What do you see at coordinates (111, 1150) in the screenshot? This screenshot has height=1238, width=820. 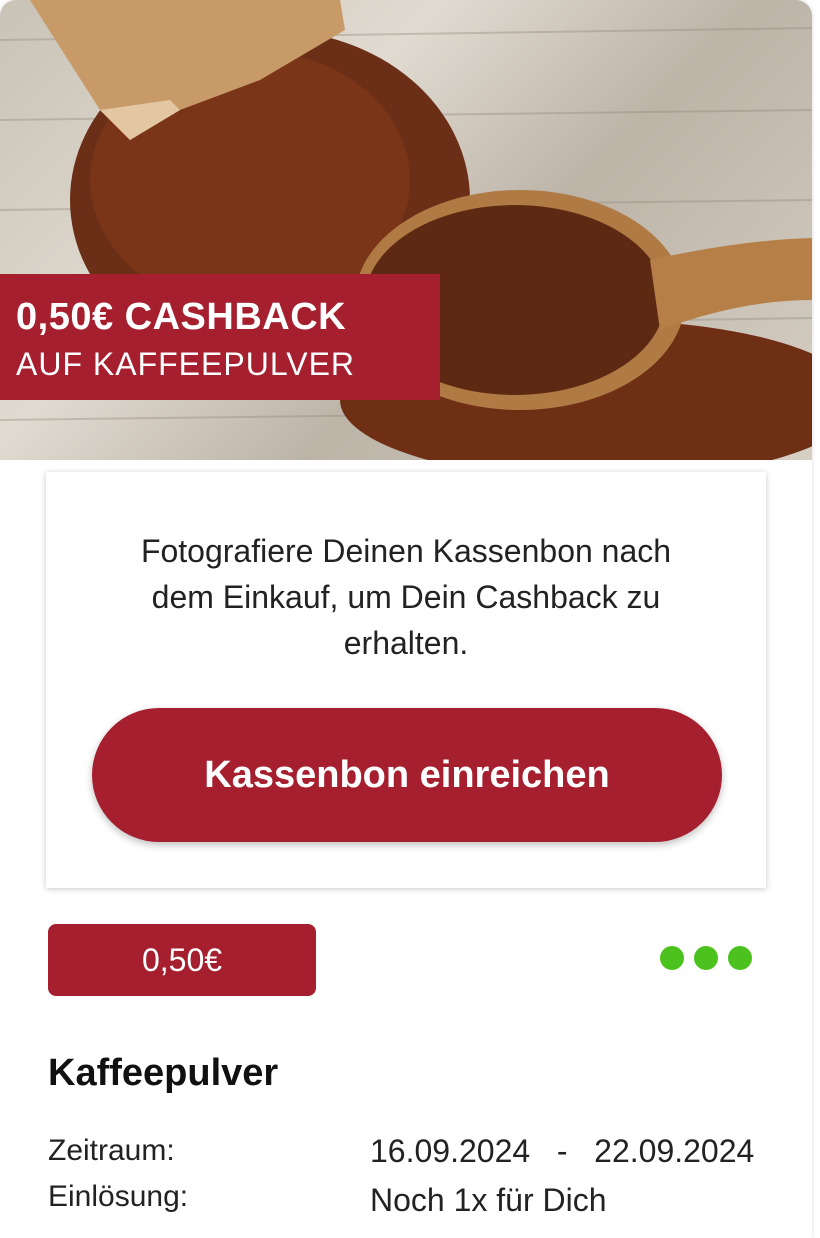 I see `period-label: Zeitraum:` at bounding box center [111, 1150].